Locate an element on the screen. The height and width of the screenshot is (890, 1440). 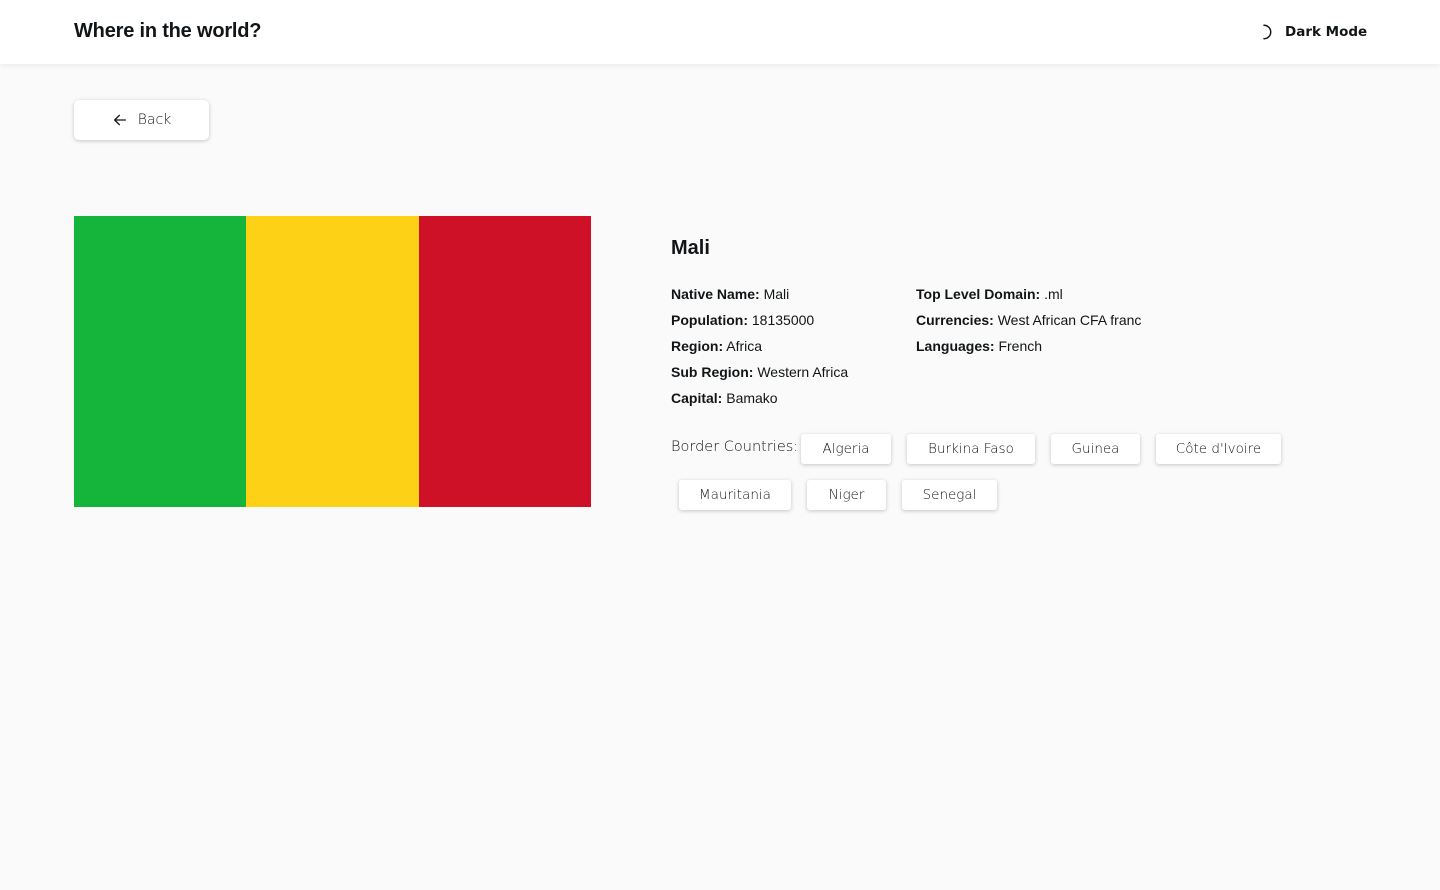
border-countries-label: Border Countries: is located at coordinates (735, 447).